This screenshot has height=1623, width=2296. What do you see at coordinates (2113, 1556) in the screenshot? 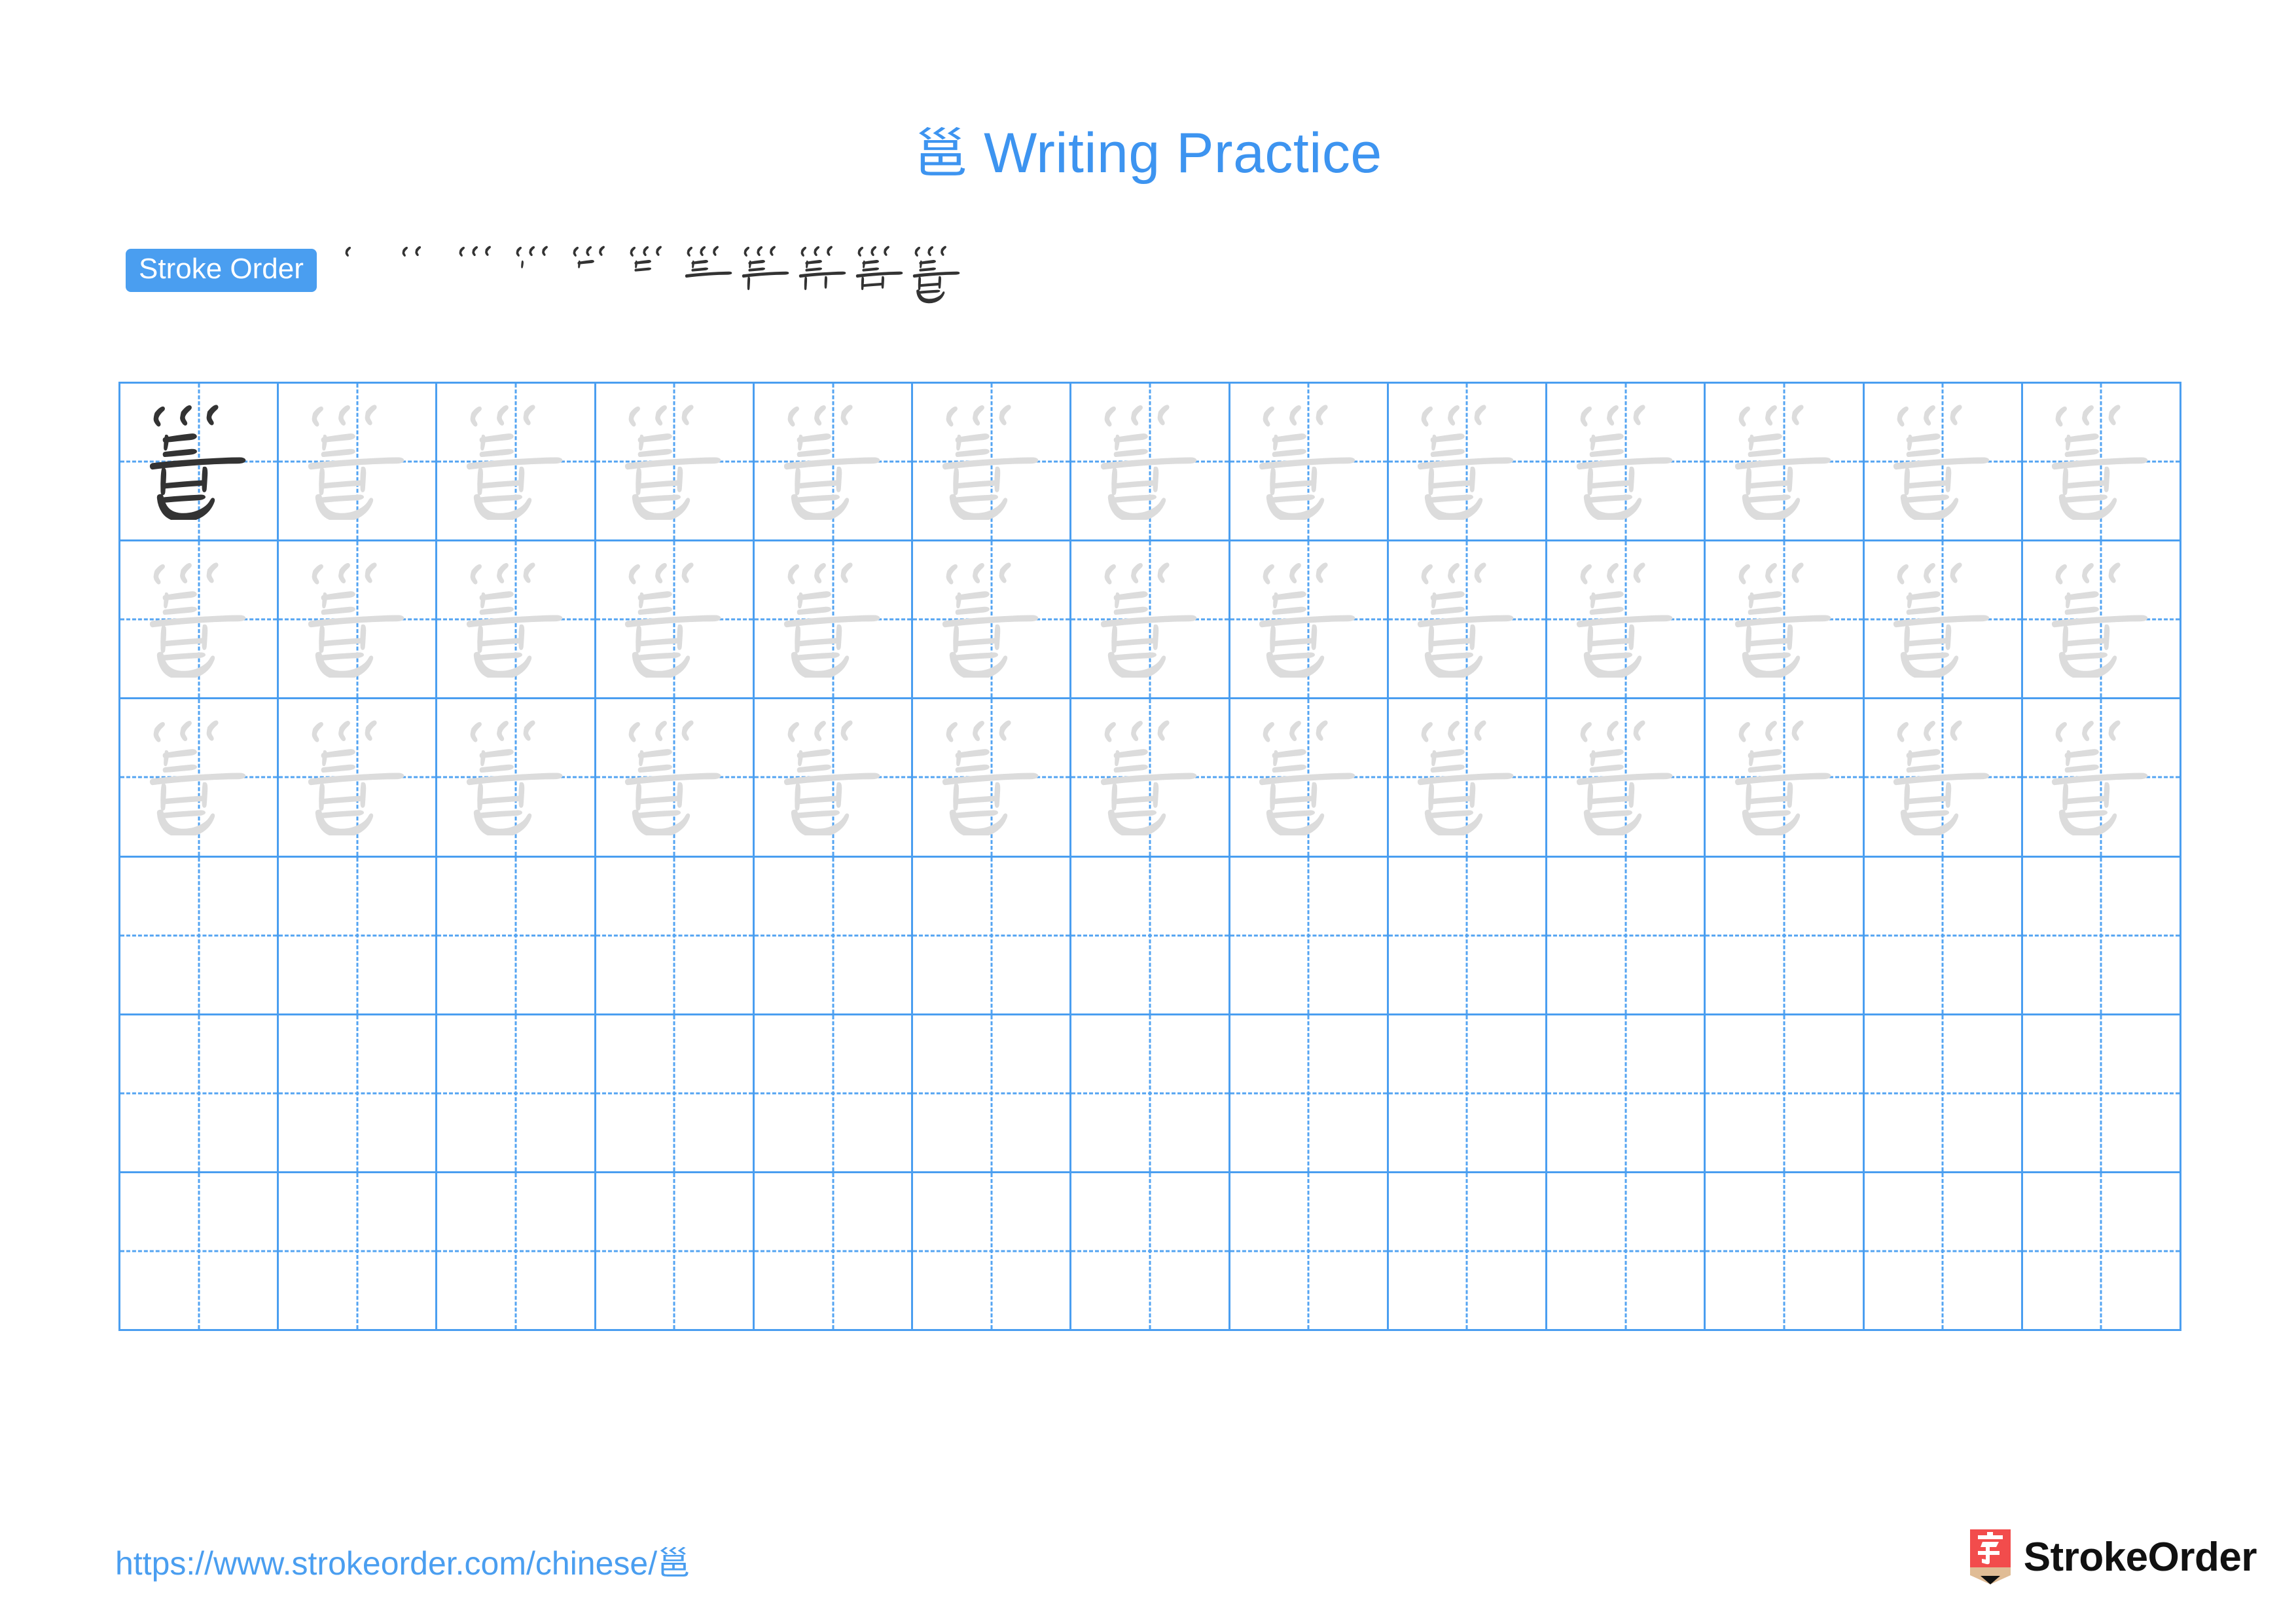
I see `footer-logo: StrokeOrder` at bounding box center [2113, 1556].